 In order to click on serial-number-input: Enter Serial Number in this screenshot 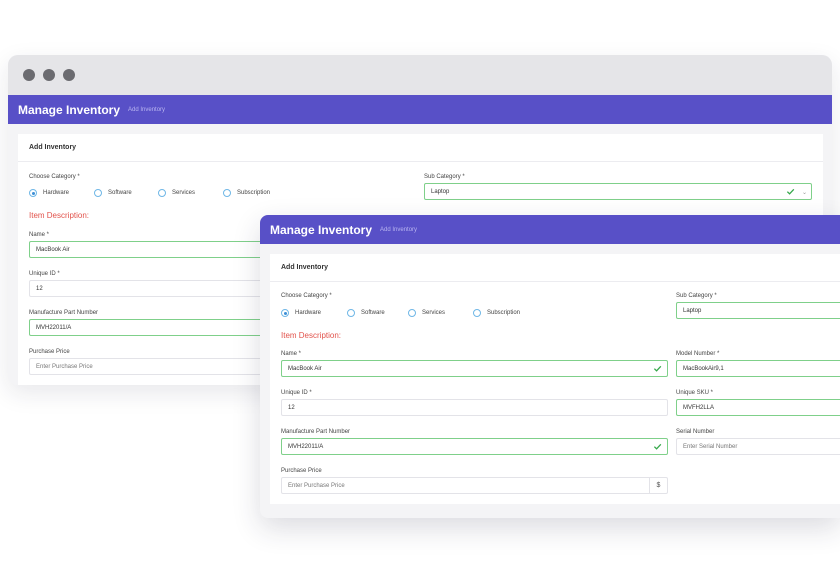, I will do `click(758, 446)`.